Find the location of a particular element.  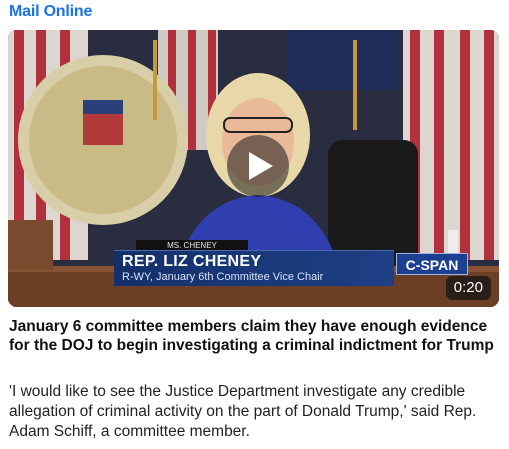

play-button is located at coordinates (258, 166).